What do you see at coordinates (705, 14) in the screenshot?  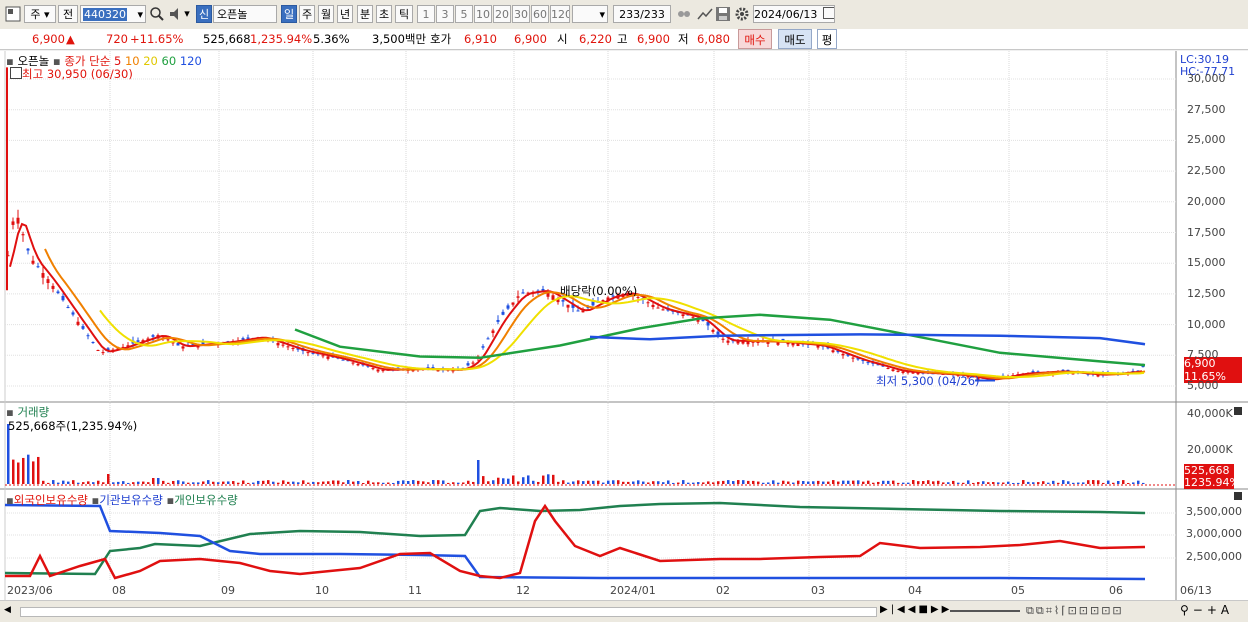 I see `trend-tool-icon` at bounding box center [705, 14].